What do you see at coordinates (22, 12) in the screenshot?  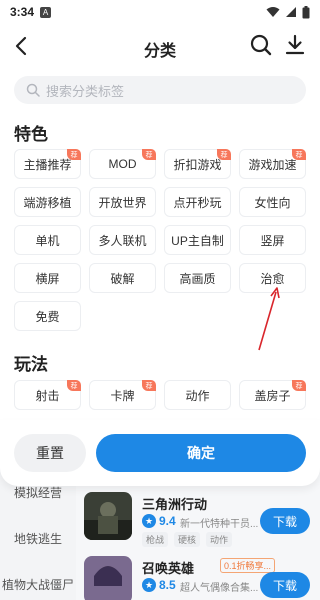 I see `status-time: 3:34` at bounding box center [22, 12].